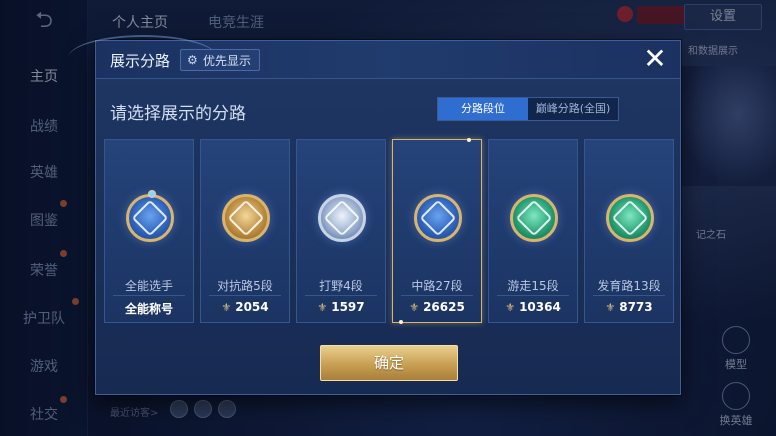  What do you see at coordinates (192, 60) in the screenshot?
I see `gear-icon: ⚙` at bounding box center [192, 60].